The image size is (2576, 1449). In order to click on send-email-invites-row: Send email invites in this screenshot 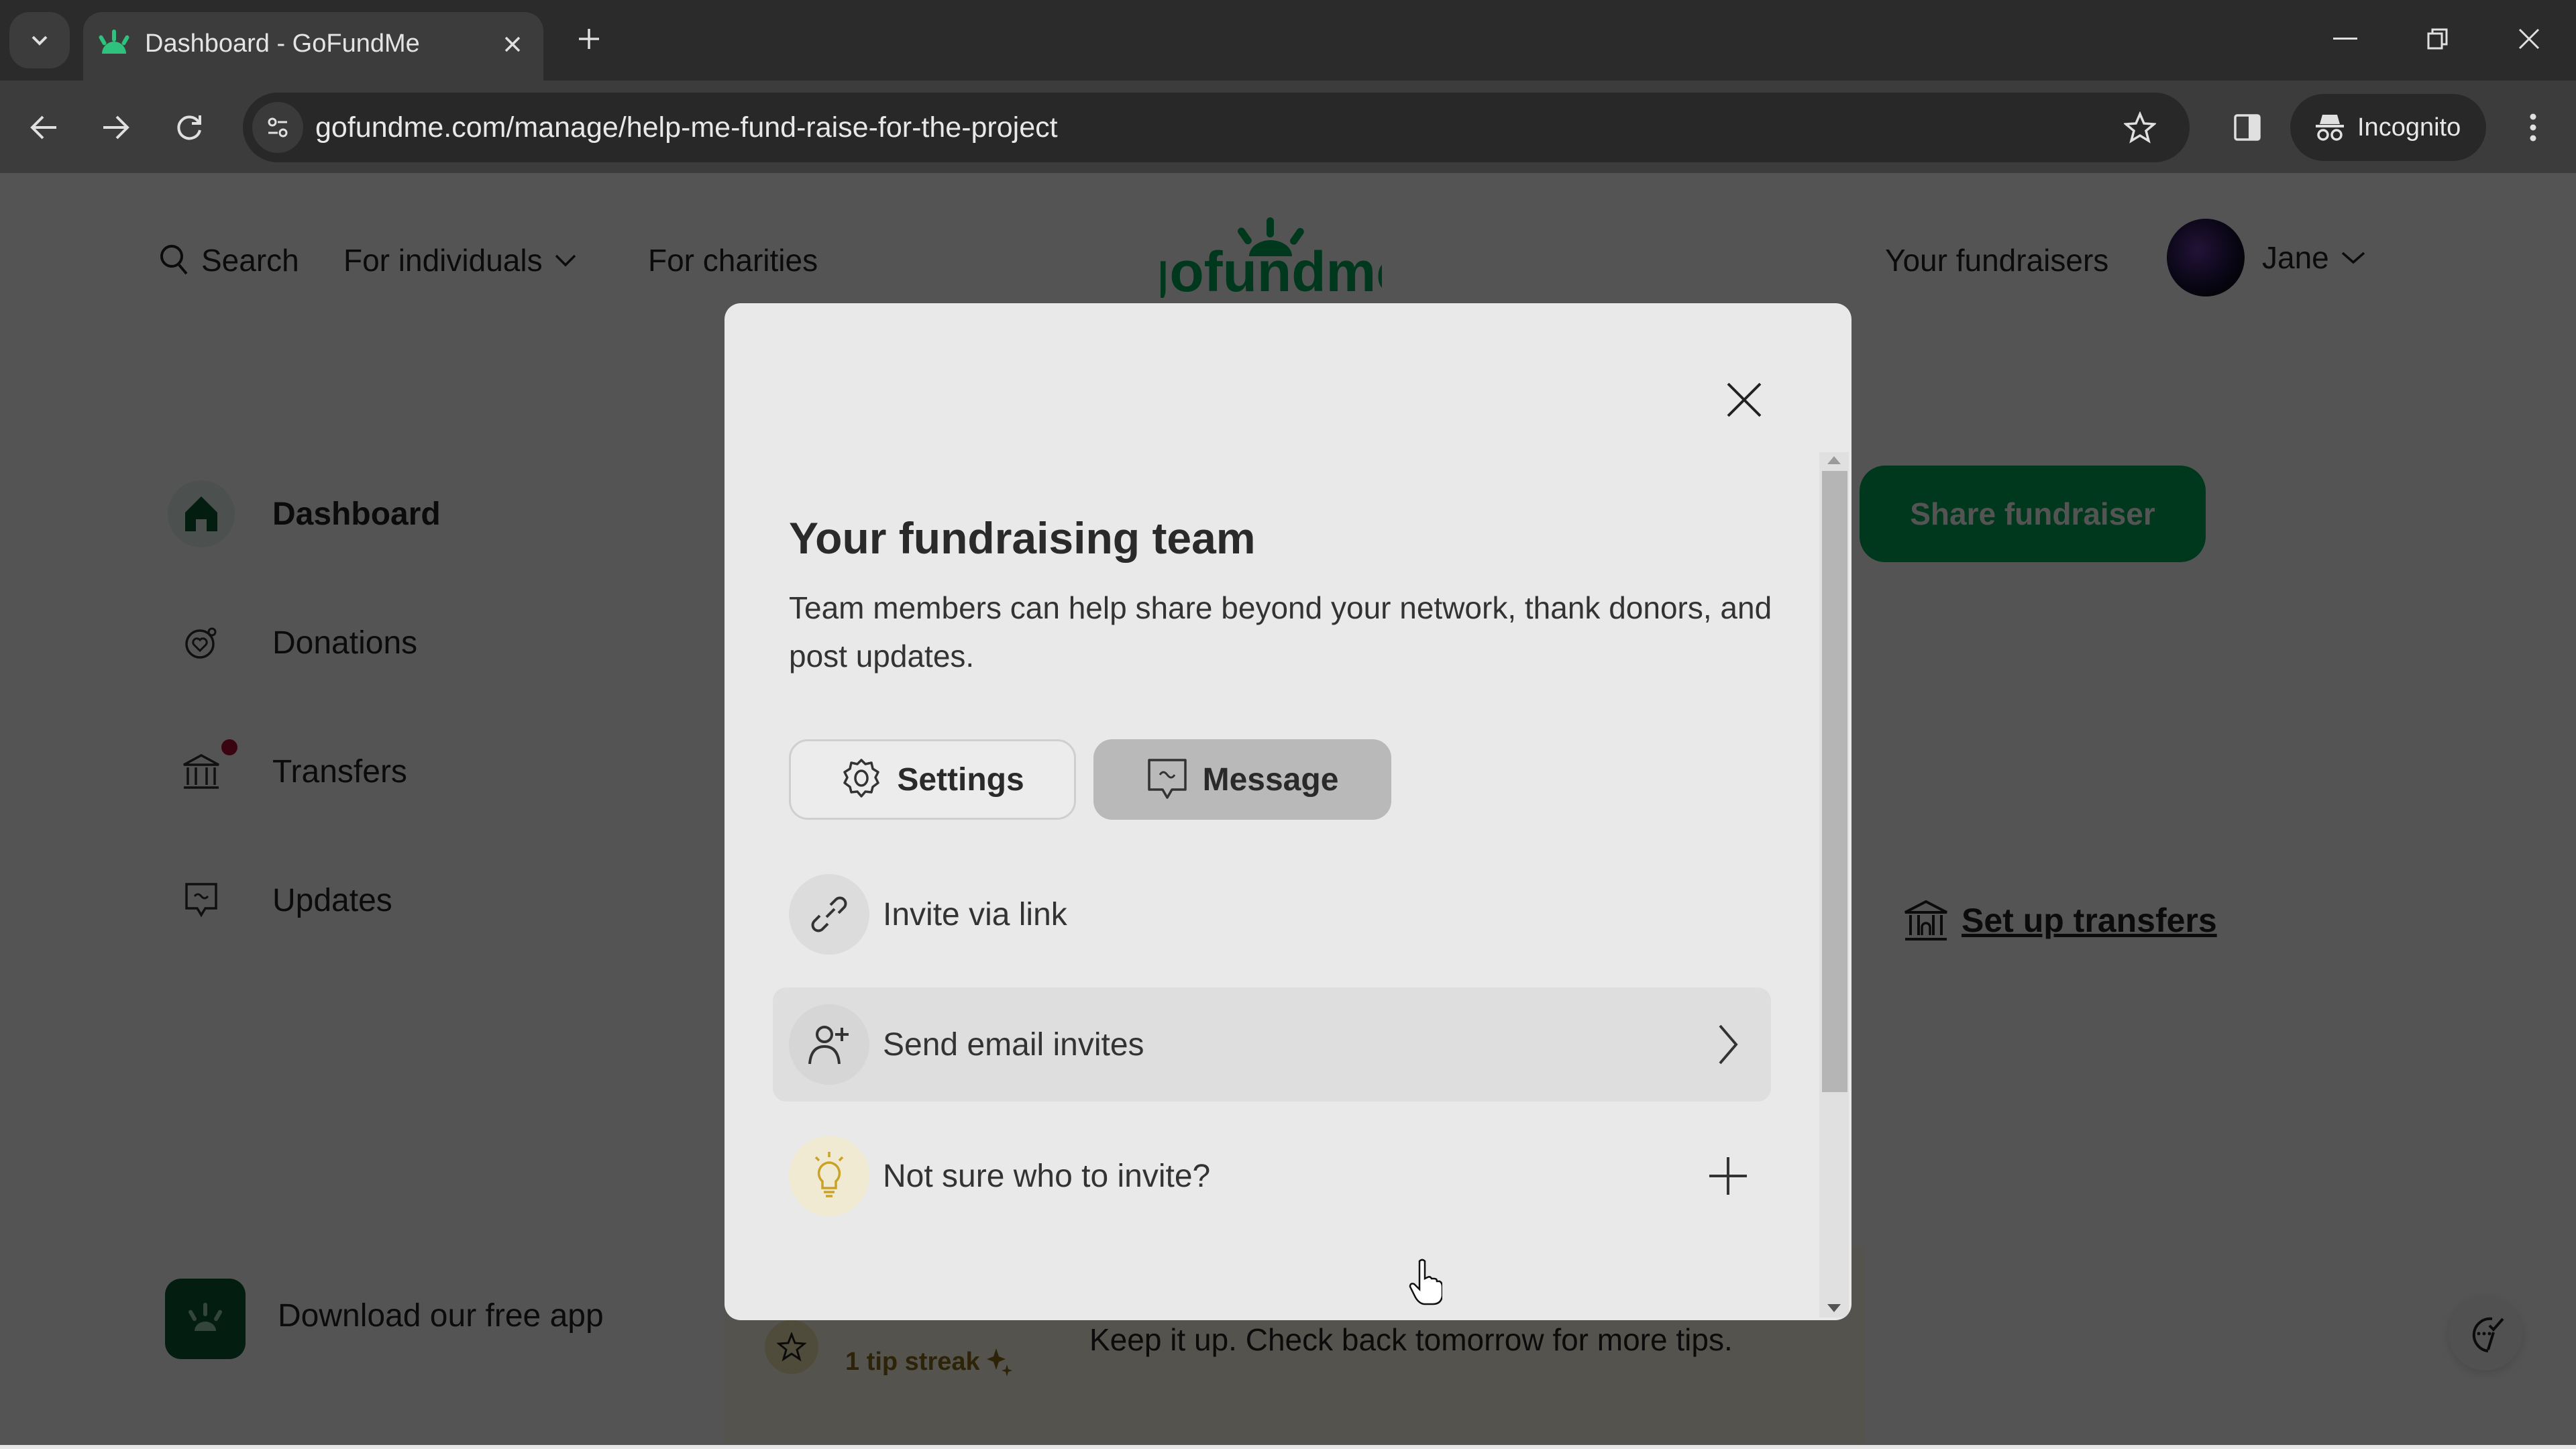, I will do `click(1272, 1044)`.